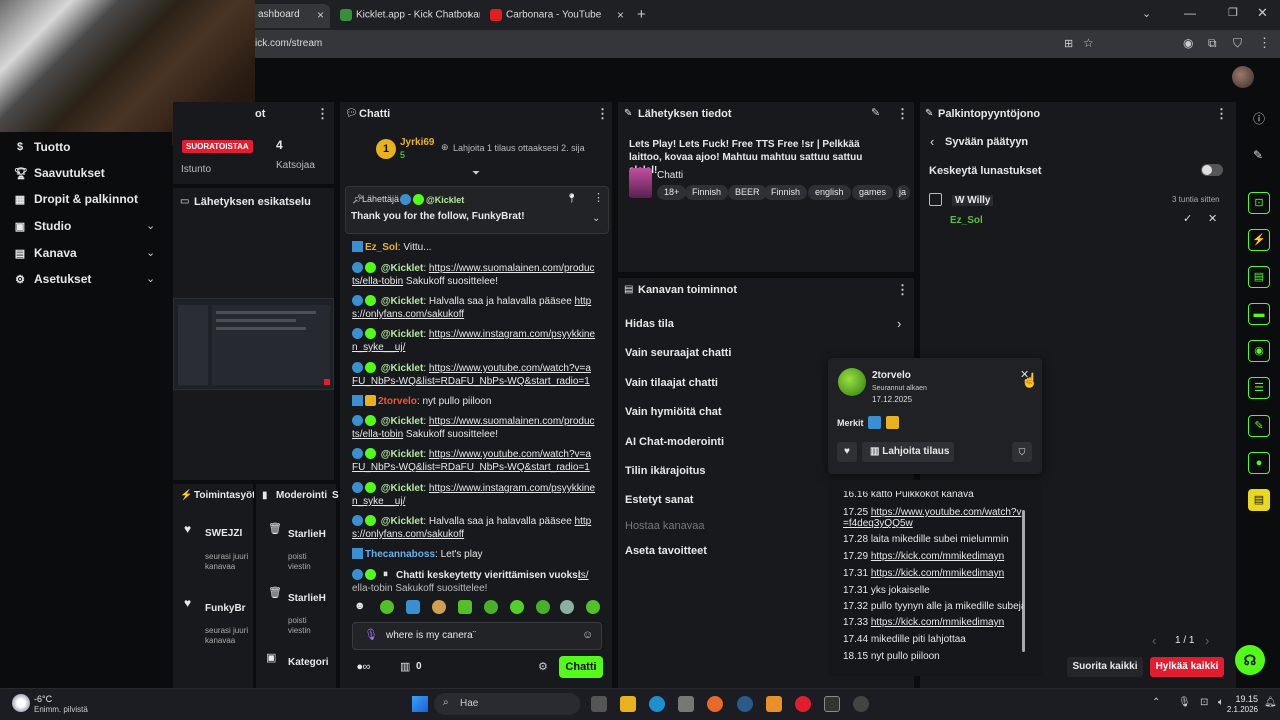 This screenshot has width=1280, height=720. What do you see at coordinates (311, 662) in the screenshot?
I see `moderation-name: Kategori` at bounding box center [311, 662].